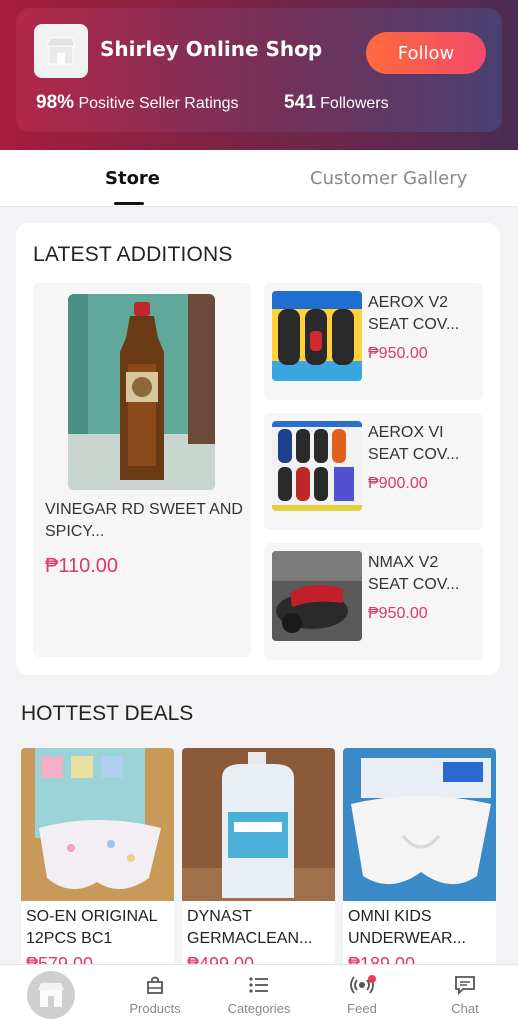 This screenshot has height=1024, width=518. What do you see at coordinates (388, 178) in the screenshot?
I see `tab-customer-gallery: Customer Gallery` at bounding box center [388, 178].